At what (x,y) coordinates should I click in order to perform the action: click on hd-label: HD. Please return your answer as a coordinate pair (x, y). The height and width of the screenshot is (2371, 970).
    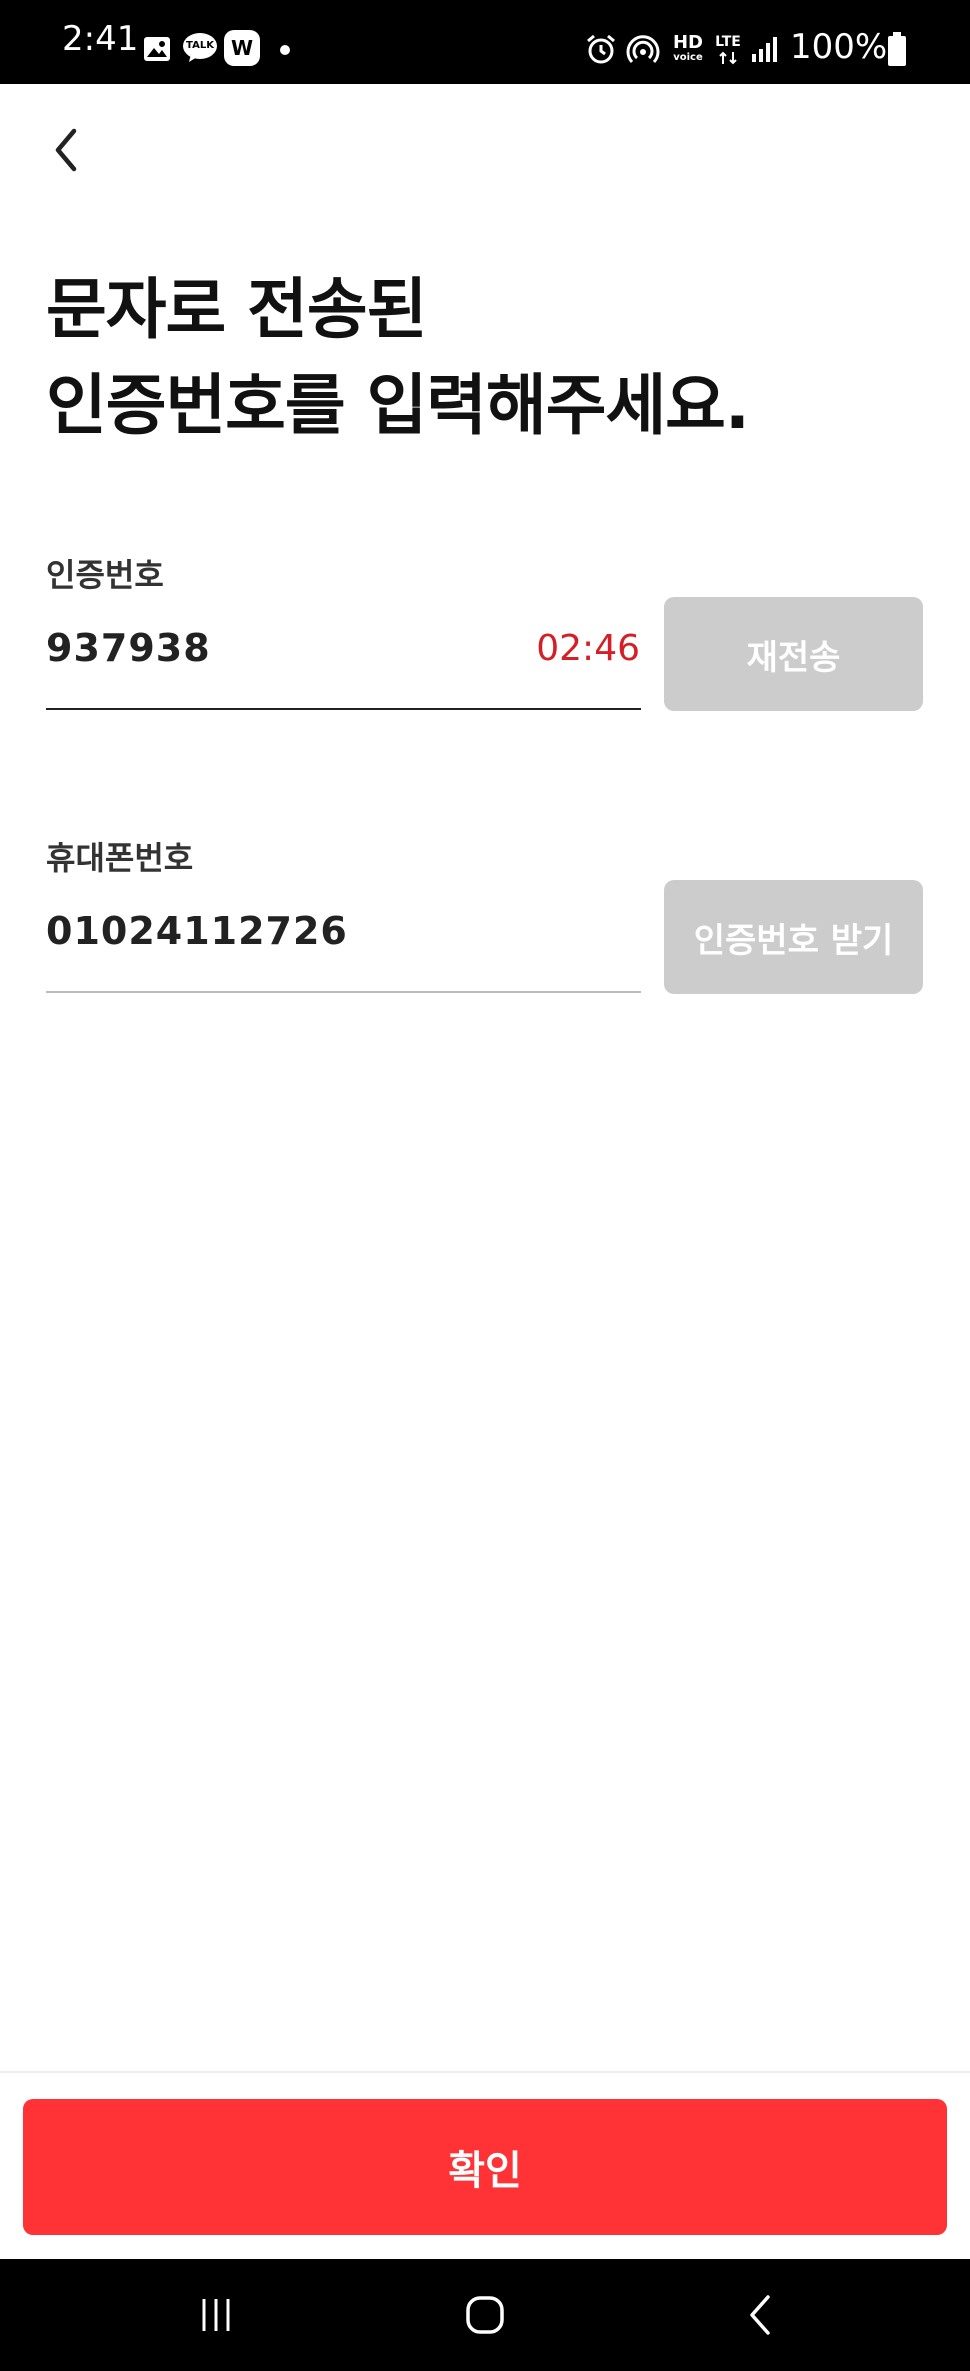
    Looking at the image, I should click on (687, 42).